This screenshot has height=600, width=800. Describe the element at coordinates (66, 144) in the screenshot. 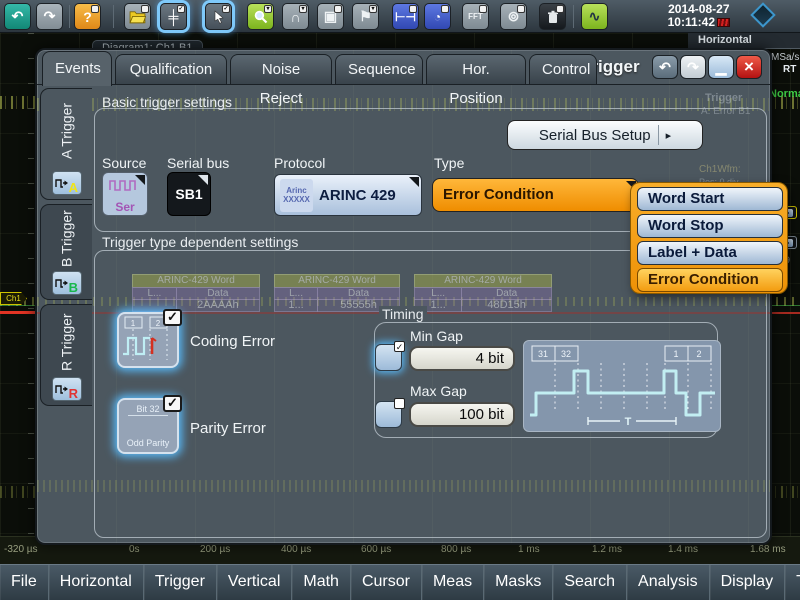

I see `side-tab-a-trigger: A Trigger A` at that location.